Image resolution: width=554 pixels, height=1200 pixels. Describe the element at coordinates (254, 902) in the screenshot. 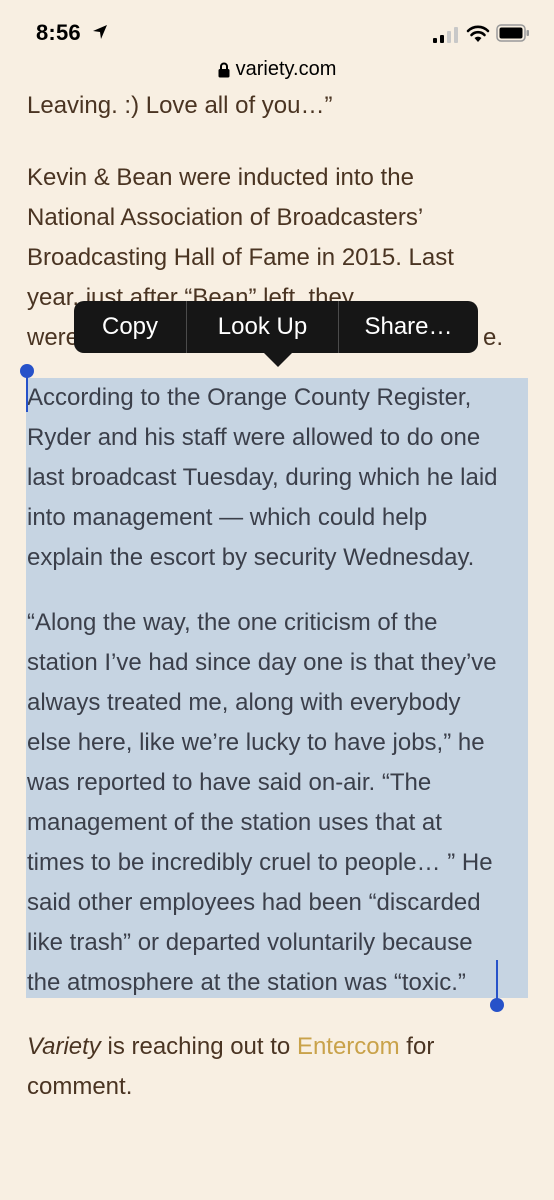

I see `paragraph-line: said other employees had been “discarded` at that location.